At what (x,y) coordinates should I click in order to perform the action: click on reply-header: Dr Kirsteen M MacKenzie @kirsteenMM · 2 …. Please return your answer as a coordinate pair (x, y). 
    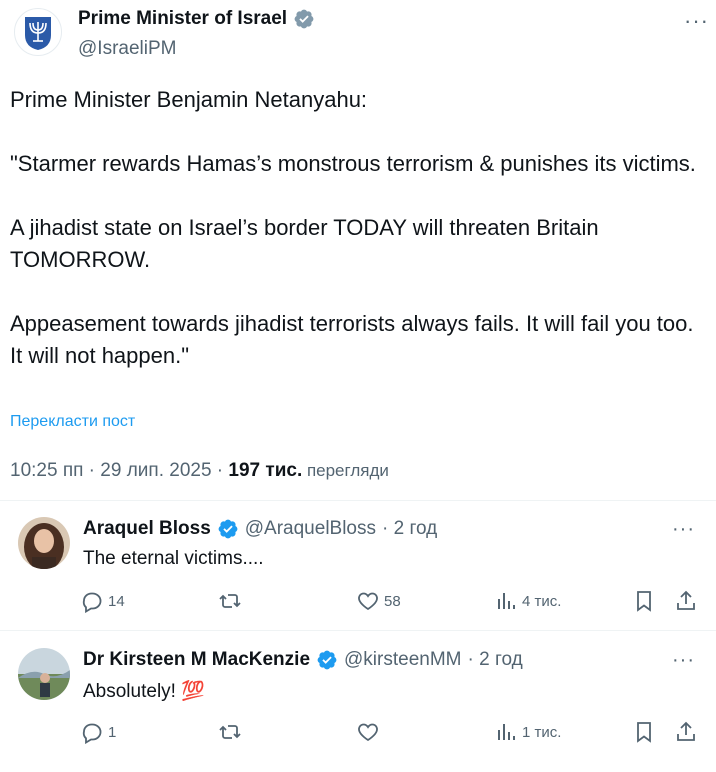
    Looking at the image, I should click on (303, 660).